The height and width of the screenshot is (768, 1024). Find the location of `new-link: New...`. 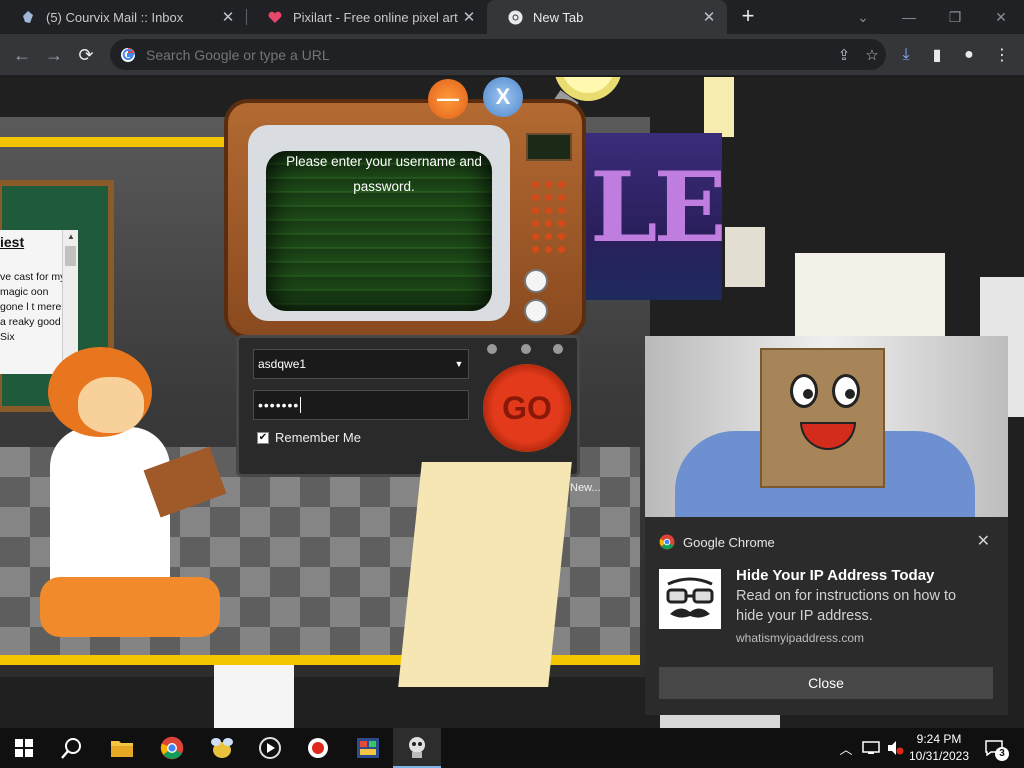

new-link: New... is located at coordinates (585, 488).